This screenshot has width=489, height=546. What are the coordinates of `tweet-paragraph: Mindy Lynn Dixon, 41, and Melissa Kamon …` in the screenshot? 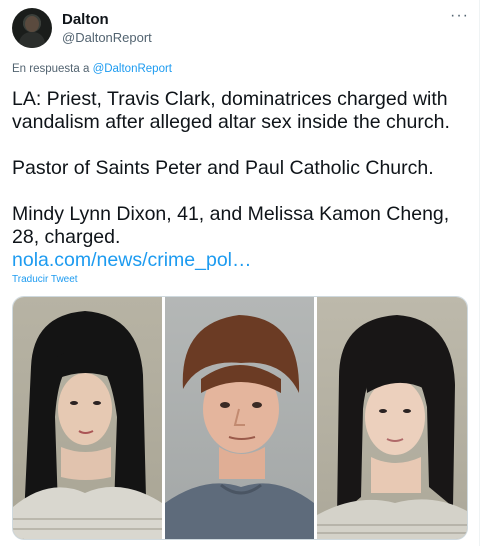 It's located at (231, 225).